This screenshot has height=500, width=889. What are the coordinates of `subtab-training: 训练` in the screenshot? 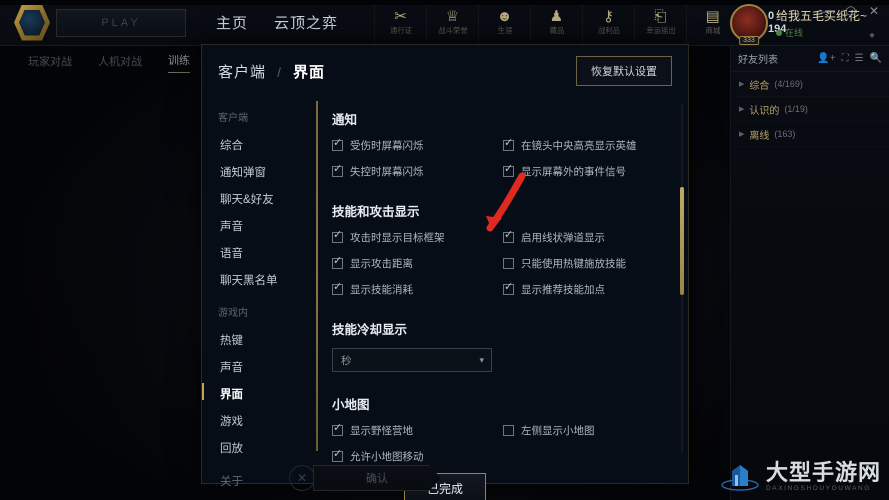 It's located at (179, 62).